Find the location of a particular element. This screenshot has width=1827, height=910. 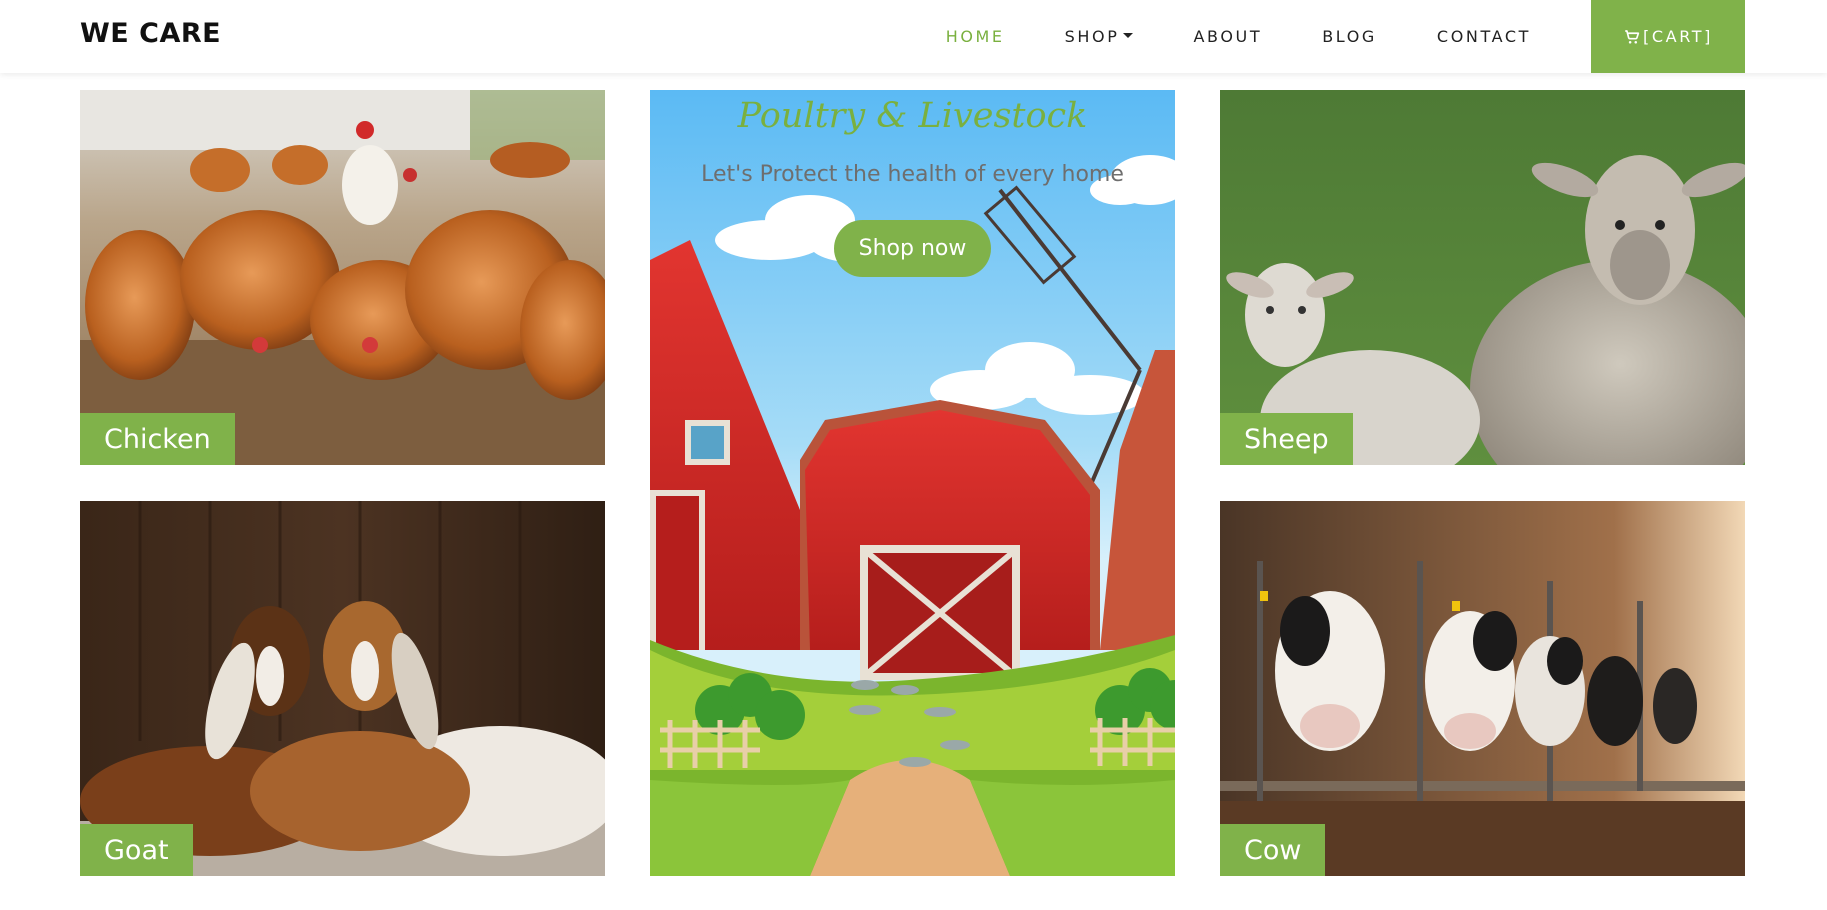

tile-label-chicken: Chicken is located at coordinates (157, 439).